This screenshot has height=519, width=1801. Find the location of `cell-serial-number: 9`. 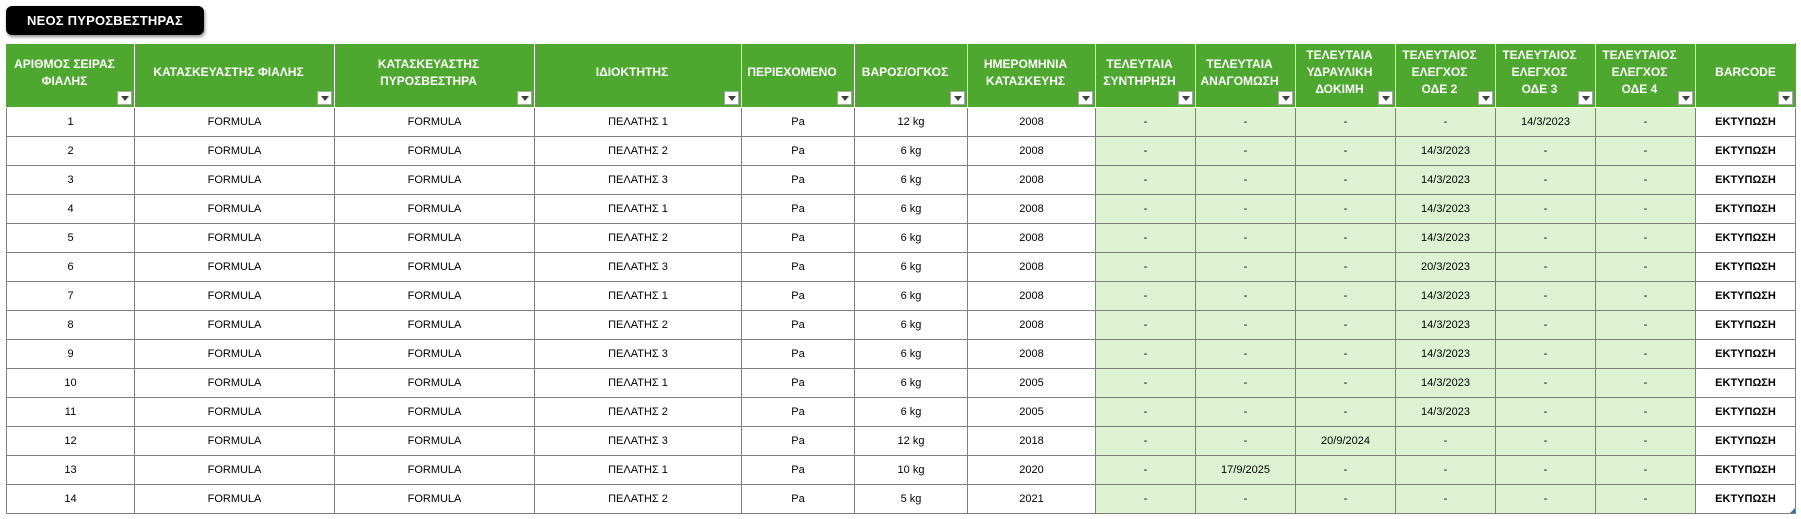

cell-serial-number: 9 is located at coordinates (70, 354).